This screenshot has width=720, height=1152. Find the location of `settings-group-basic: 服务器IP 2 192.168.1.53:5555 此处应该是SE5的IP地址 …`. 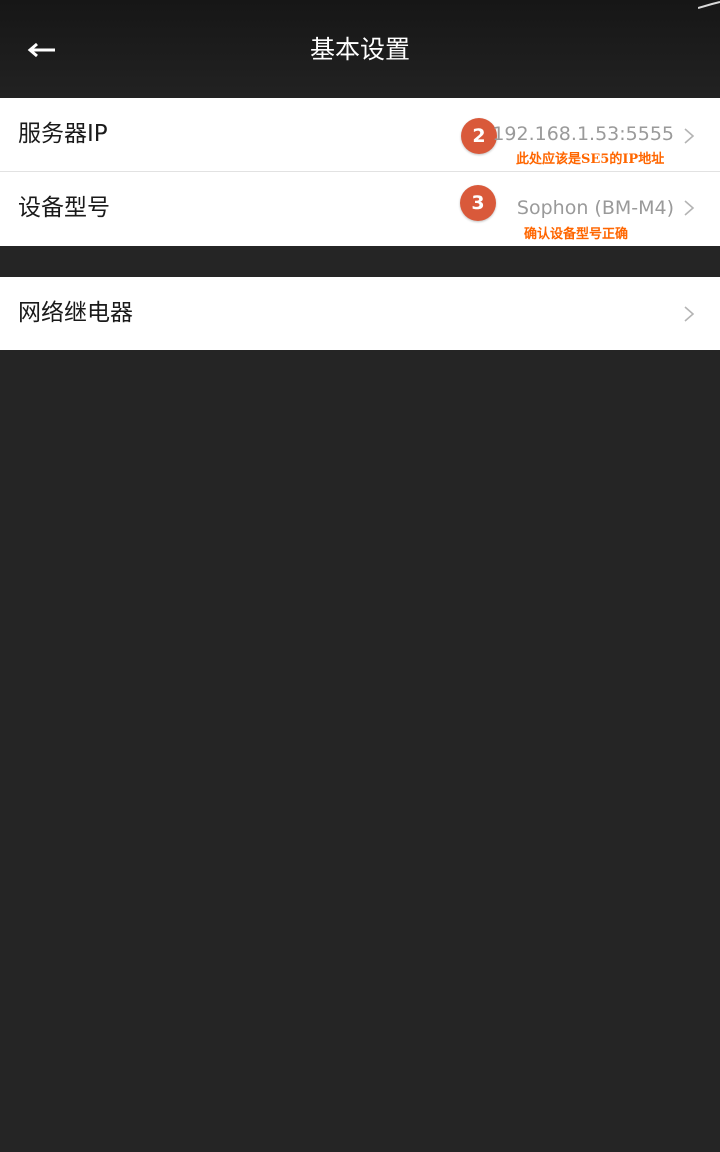

settings-group-basic: 服务器IP 2 192.168.1.53:5555 此处应该是SE5的IP地址 … is located at coordinates (360, 172).